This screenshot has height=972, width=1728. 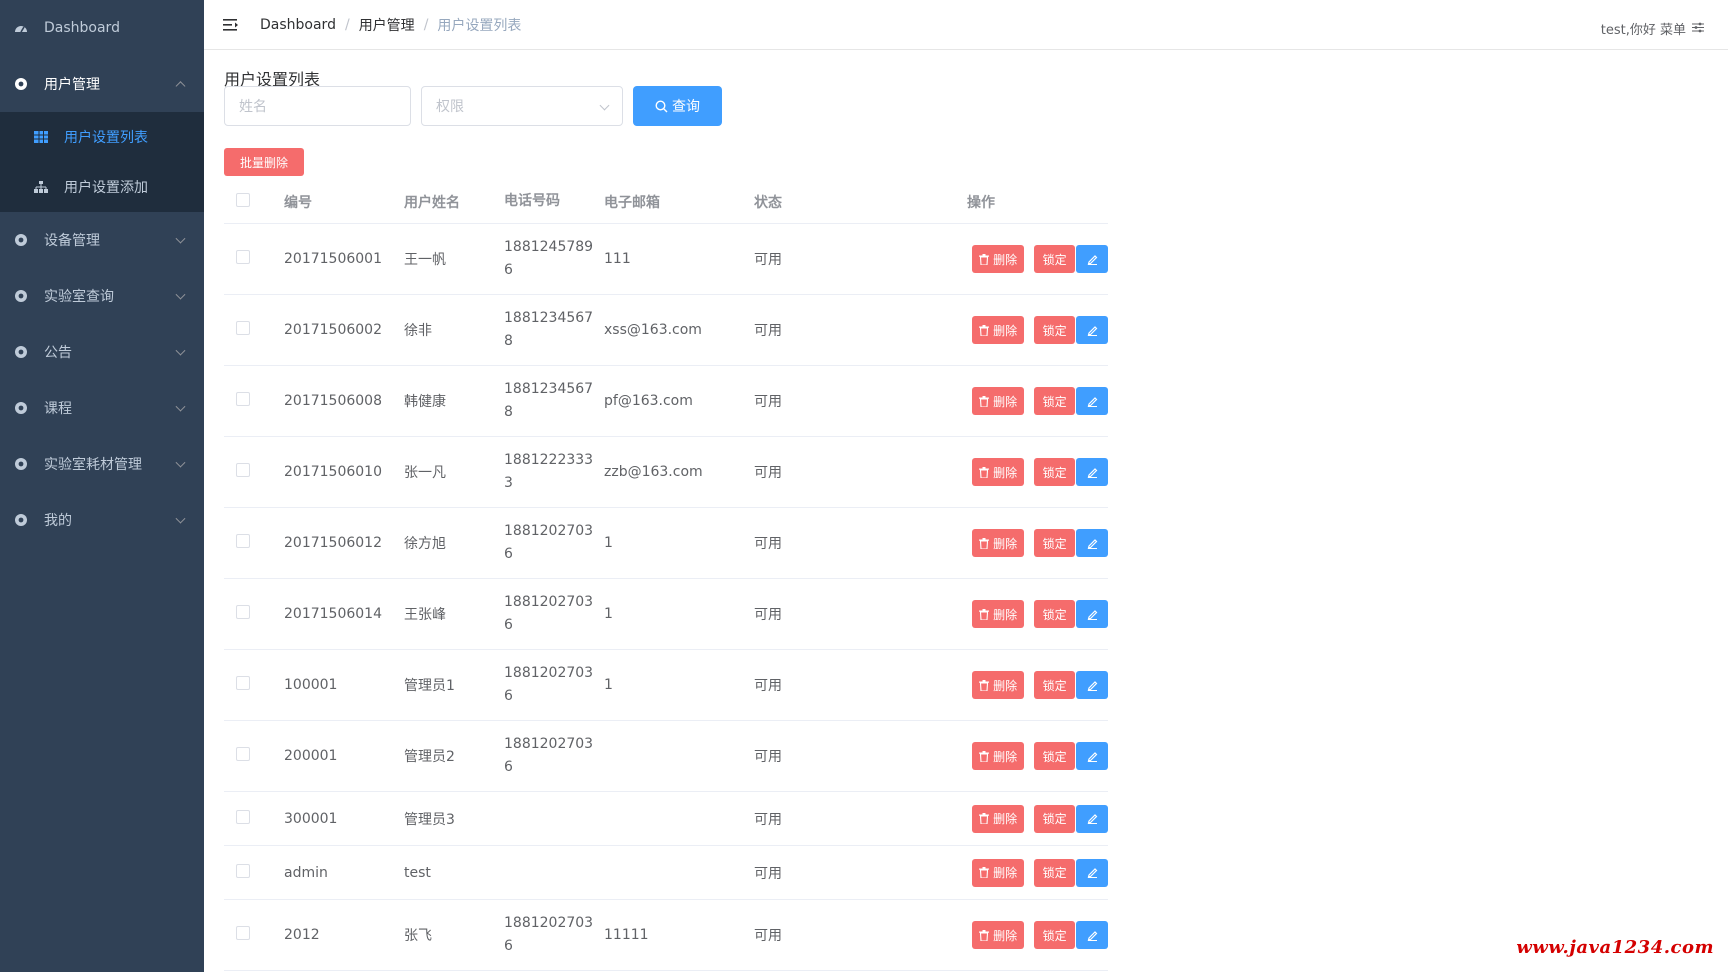 I want to click on sidebar-item-lab-query: 实验室查询, so click(x=102, y=296).